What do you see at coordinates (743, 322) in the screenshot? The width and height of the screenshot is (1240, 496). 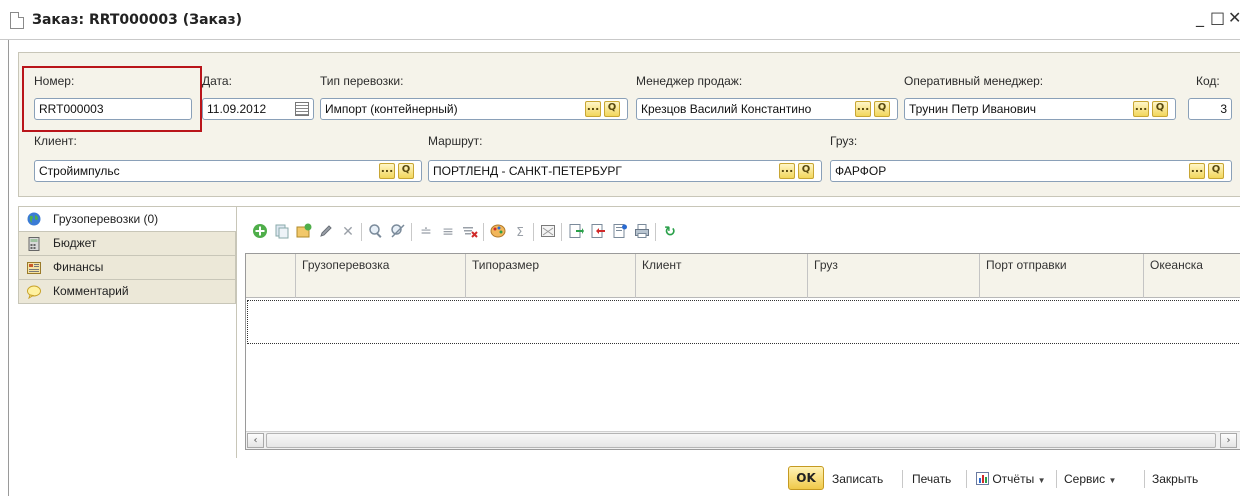 I see `table-row` at bounding box center [743, 322].